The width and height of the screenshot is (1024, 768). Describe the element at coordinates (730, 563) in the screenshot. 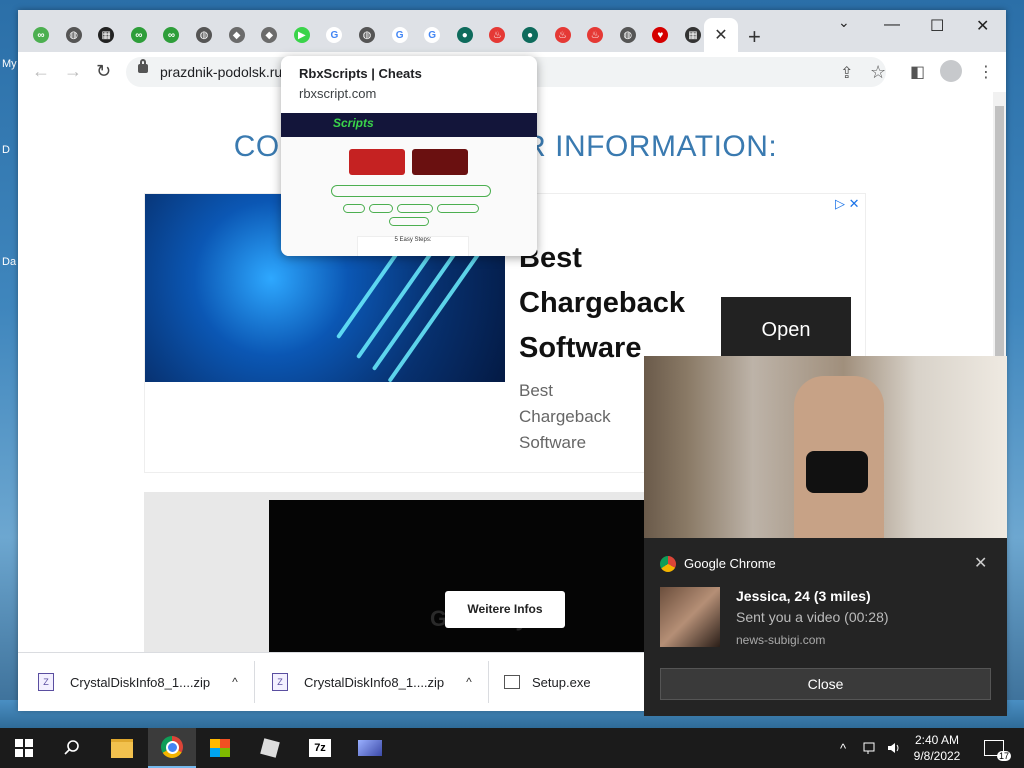

I see `notification-app-name: Google Chrome` at that location.